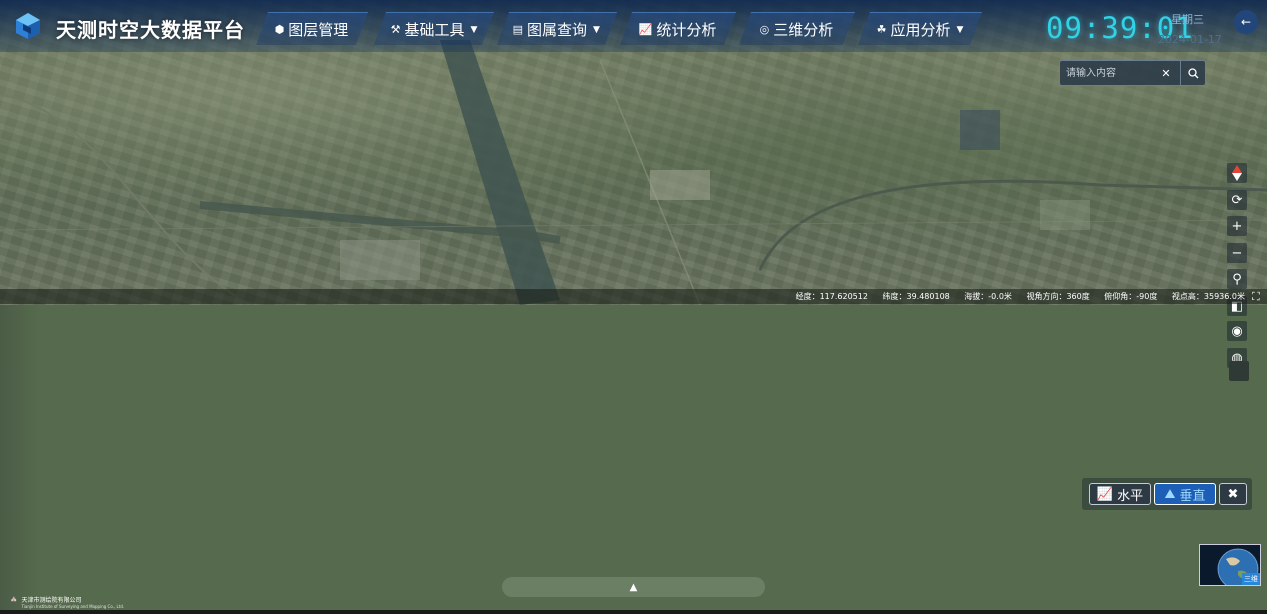  I want to click on arrow-left-icon: ←, so click(1246, 22).